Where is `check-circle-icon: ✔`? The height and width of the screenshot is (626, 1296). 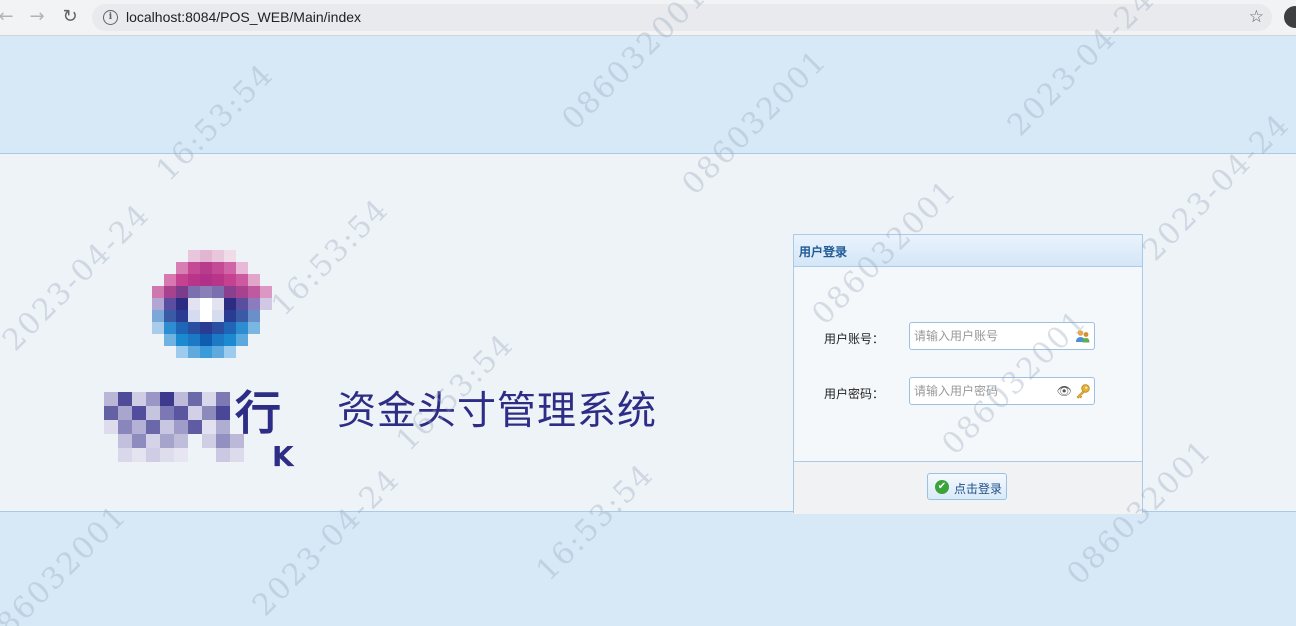 check-circle-icon: ✔ is located at coordinates (942, 487).